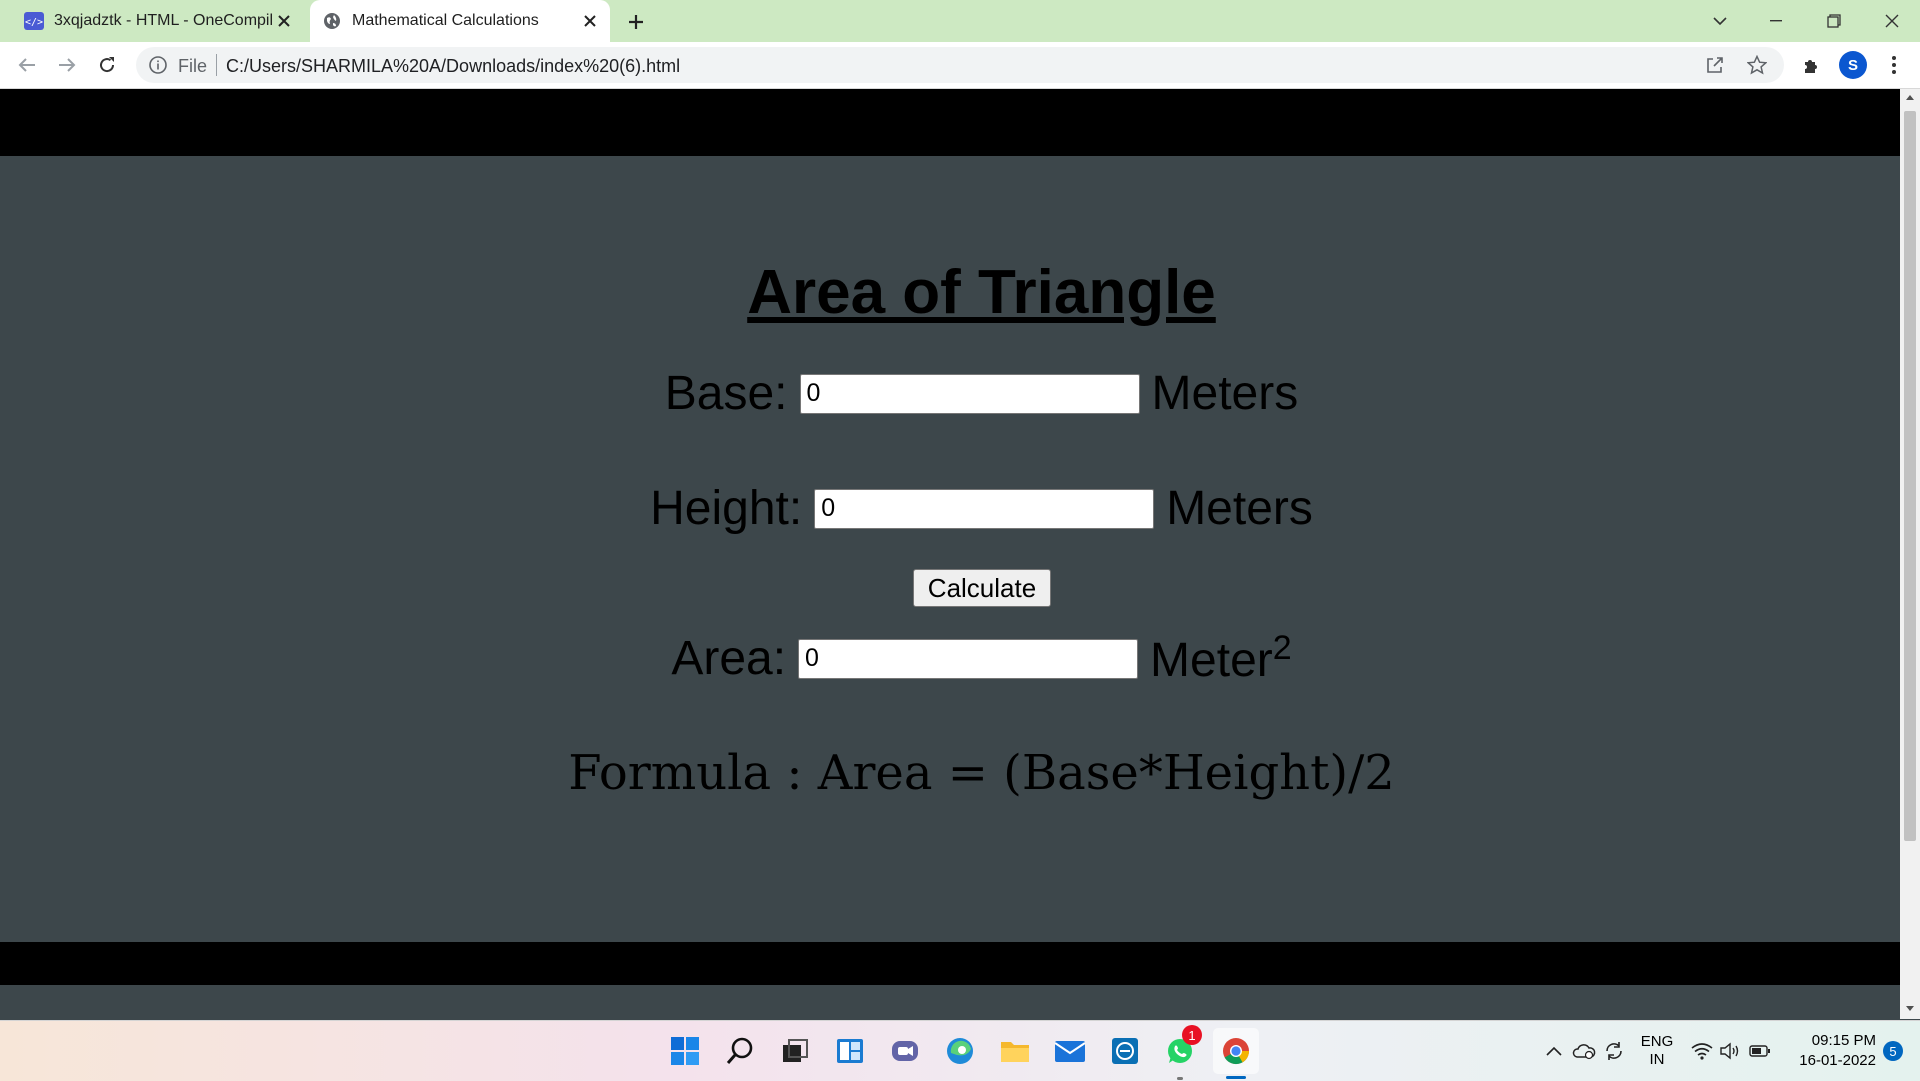 The height and width of the screenshot is (1081, 1920). I want to click on area-unit: Meter2, so click(1221, 658).